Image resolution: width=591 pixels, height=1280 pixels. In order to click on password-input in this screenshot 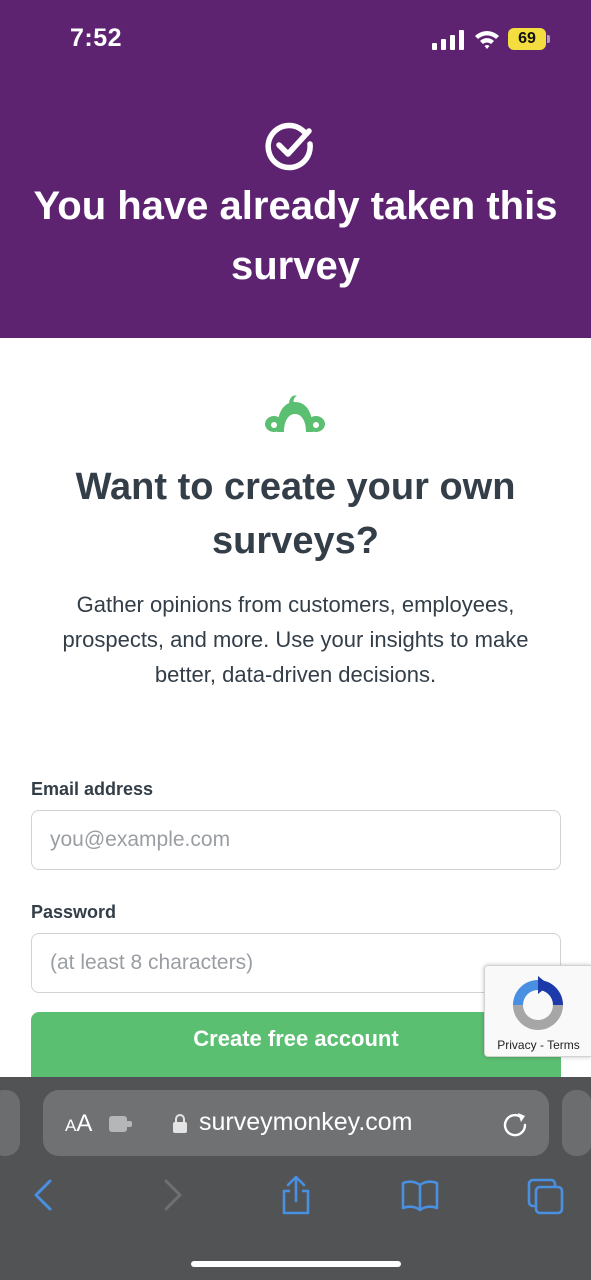, I will do `click(296, 963)`.